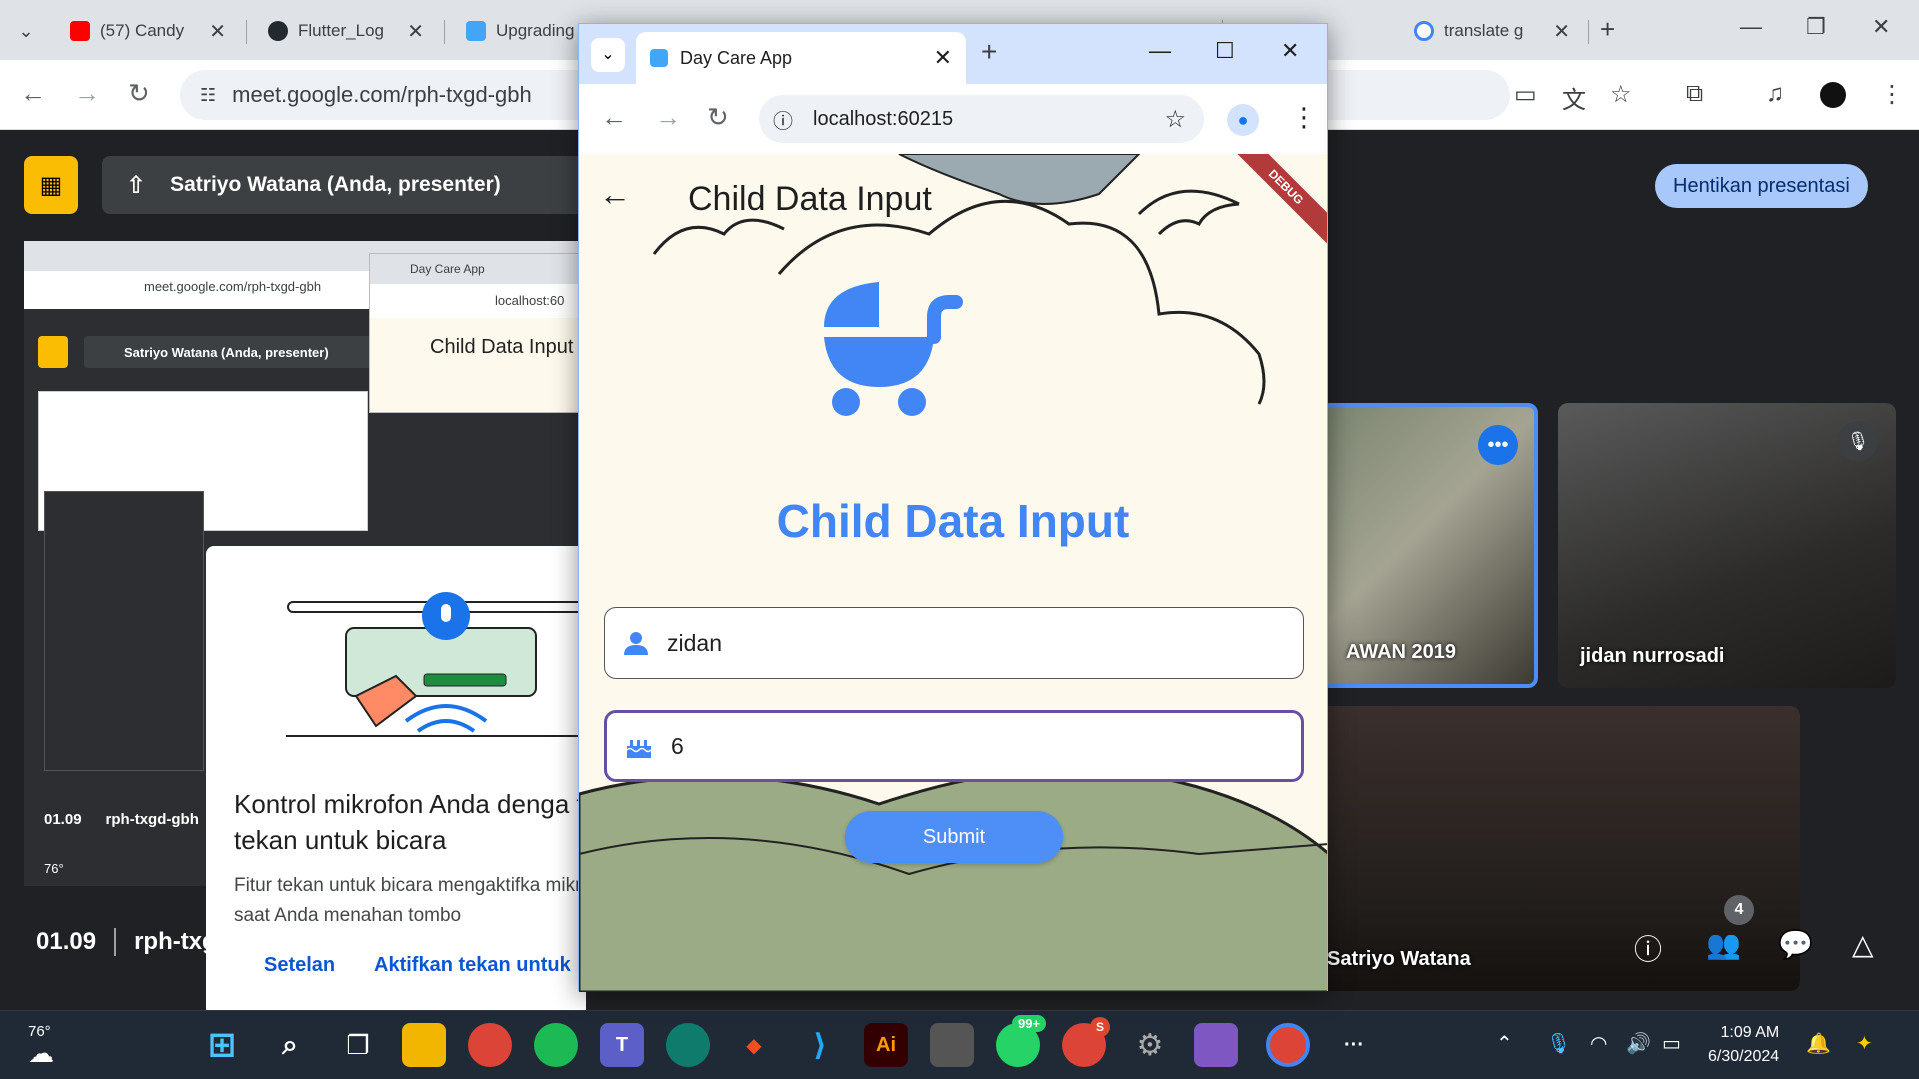 This screenshot has width=1919, height=1079. Describe the element at coordinates (1638, 1043) in the screenshot. I see `volume-icon: 🔊` at that location.